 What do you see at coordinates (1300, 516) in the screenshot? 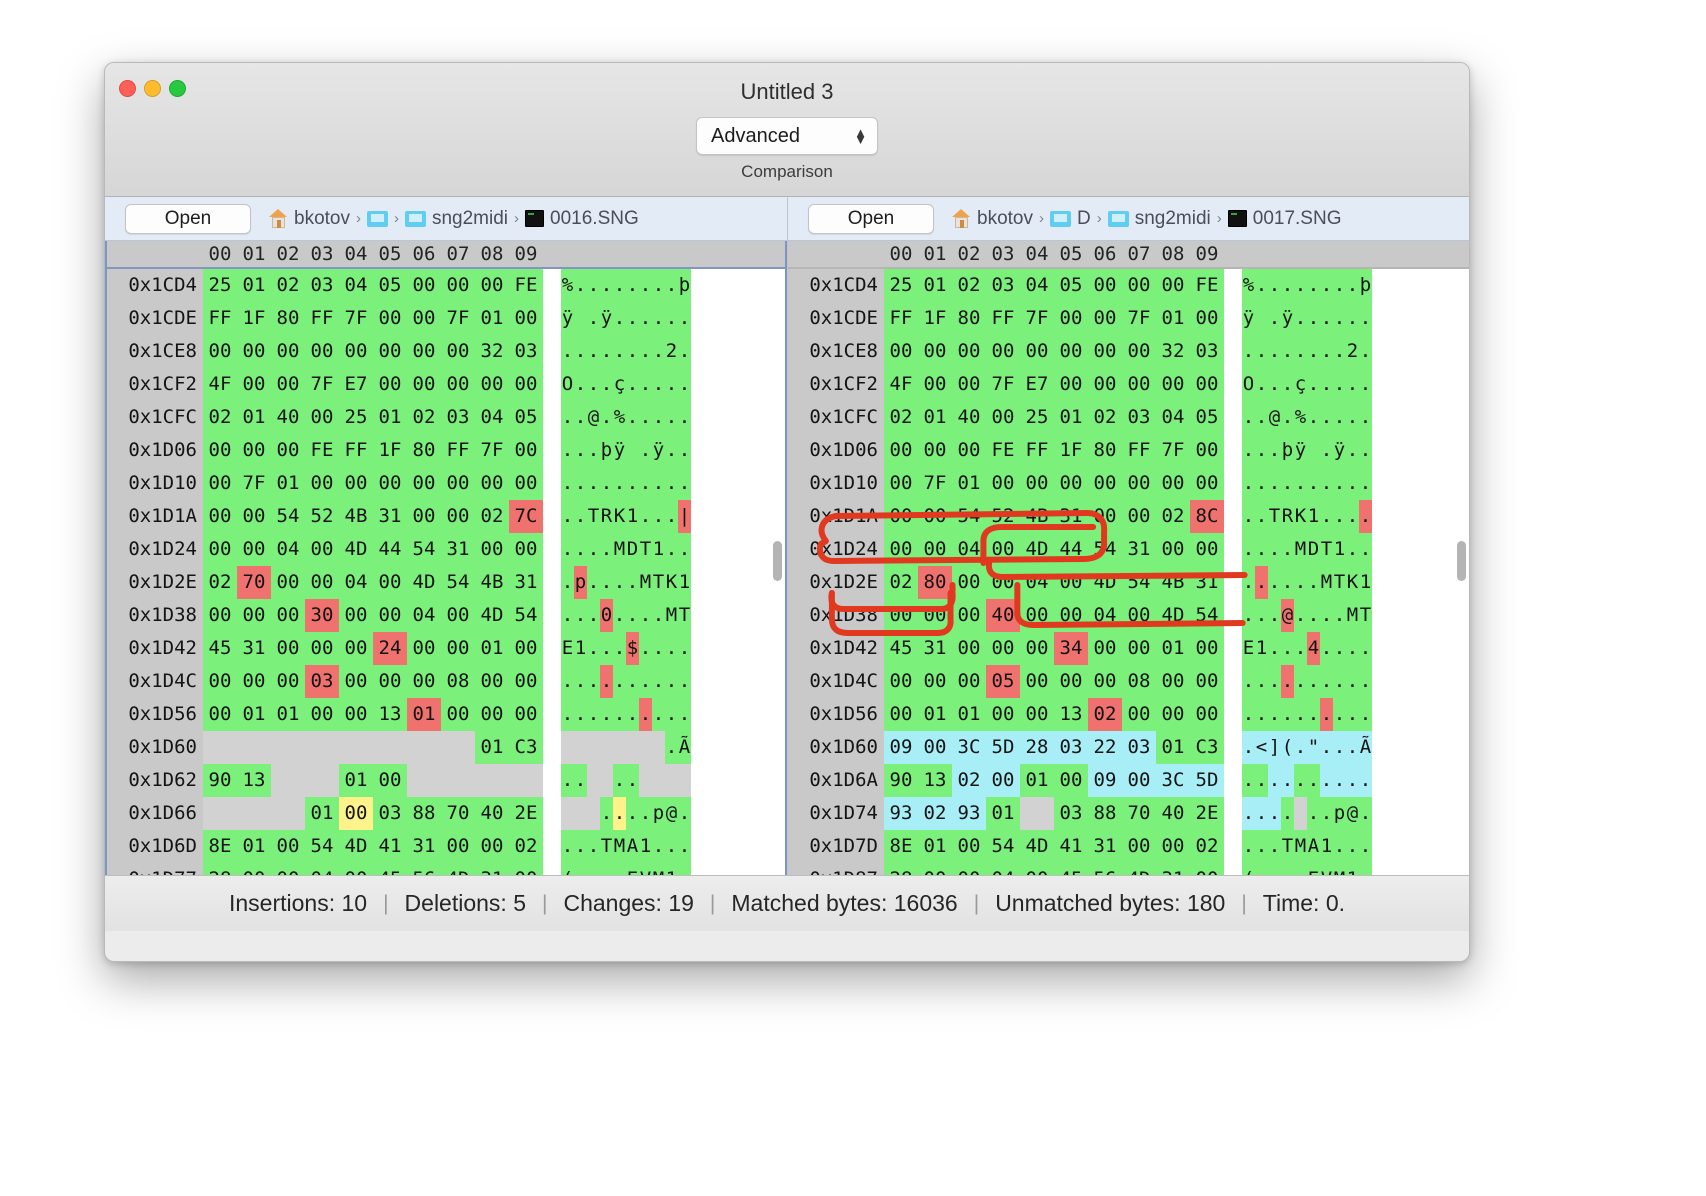
I see `right-ascii-cell: K` at bounding box center [1300, 516].